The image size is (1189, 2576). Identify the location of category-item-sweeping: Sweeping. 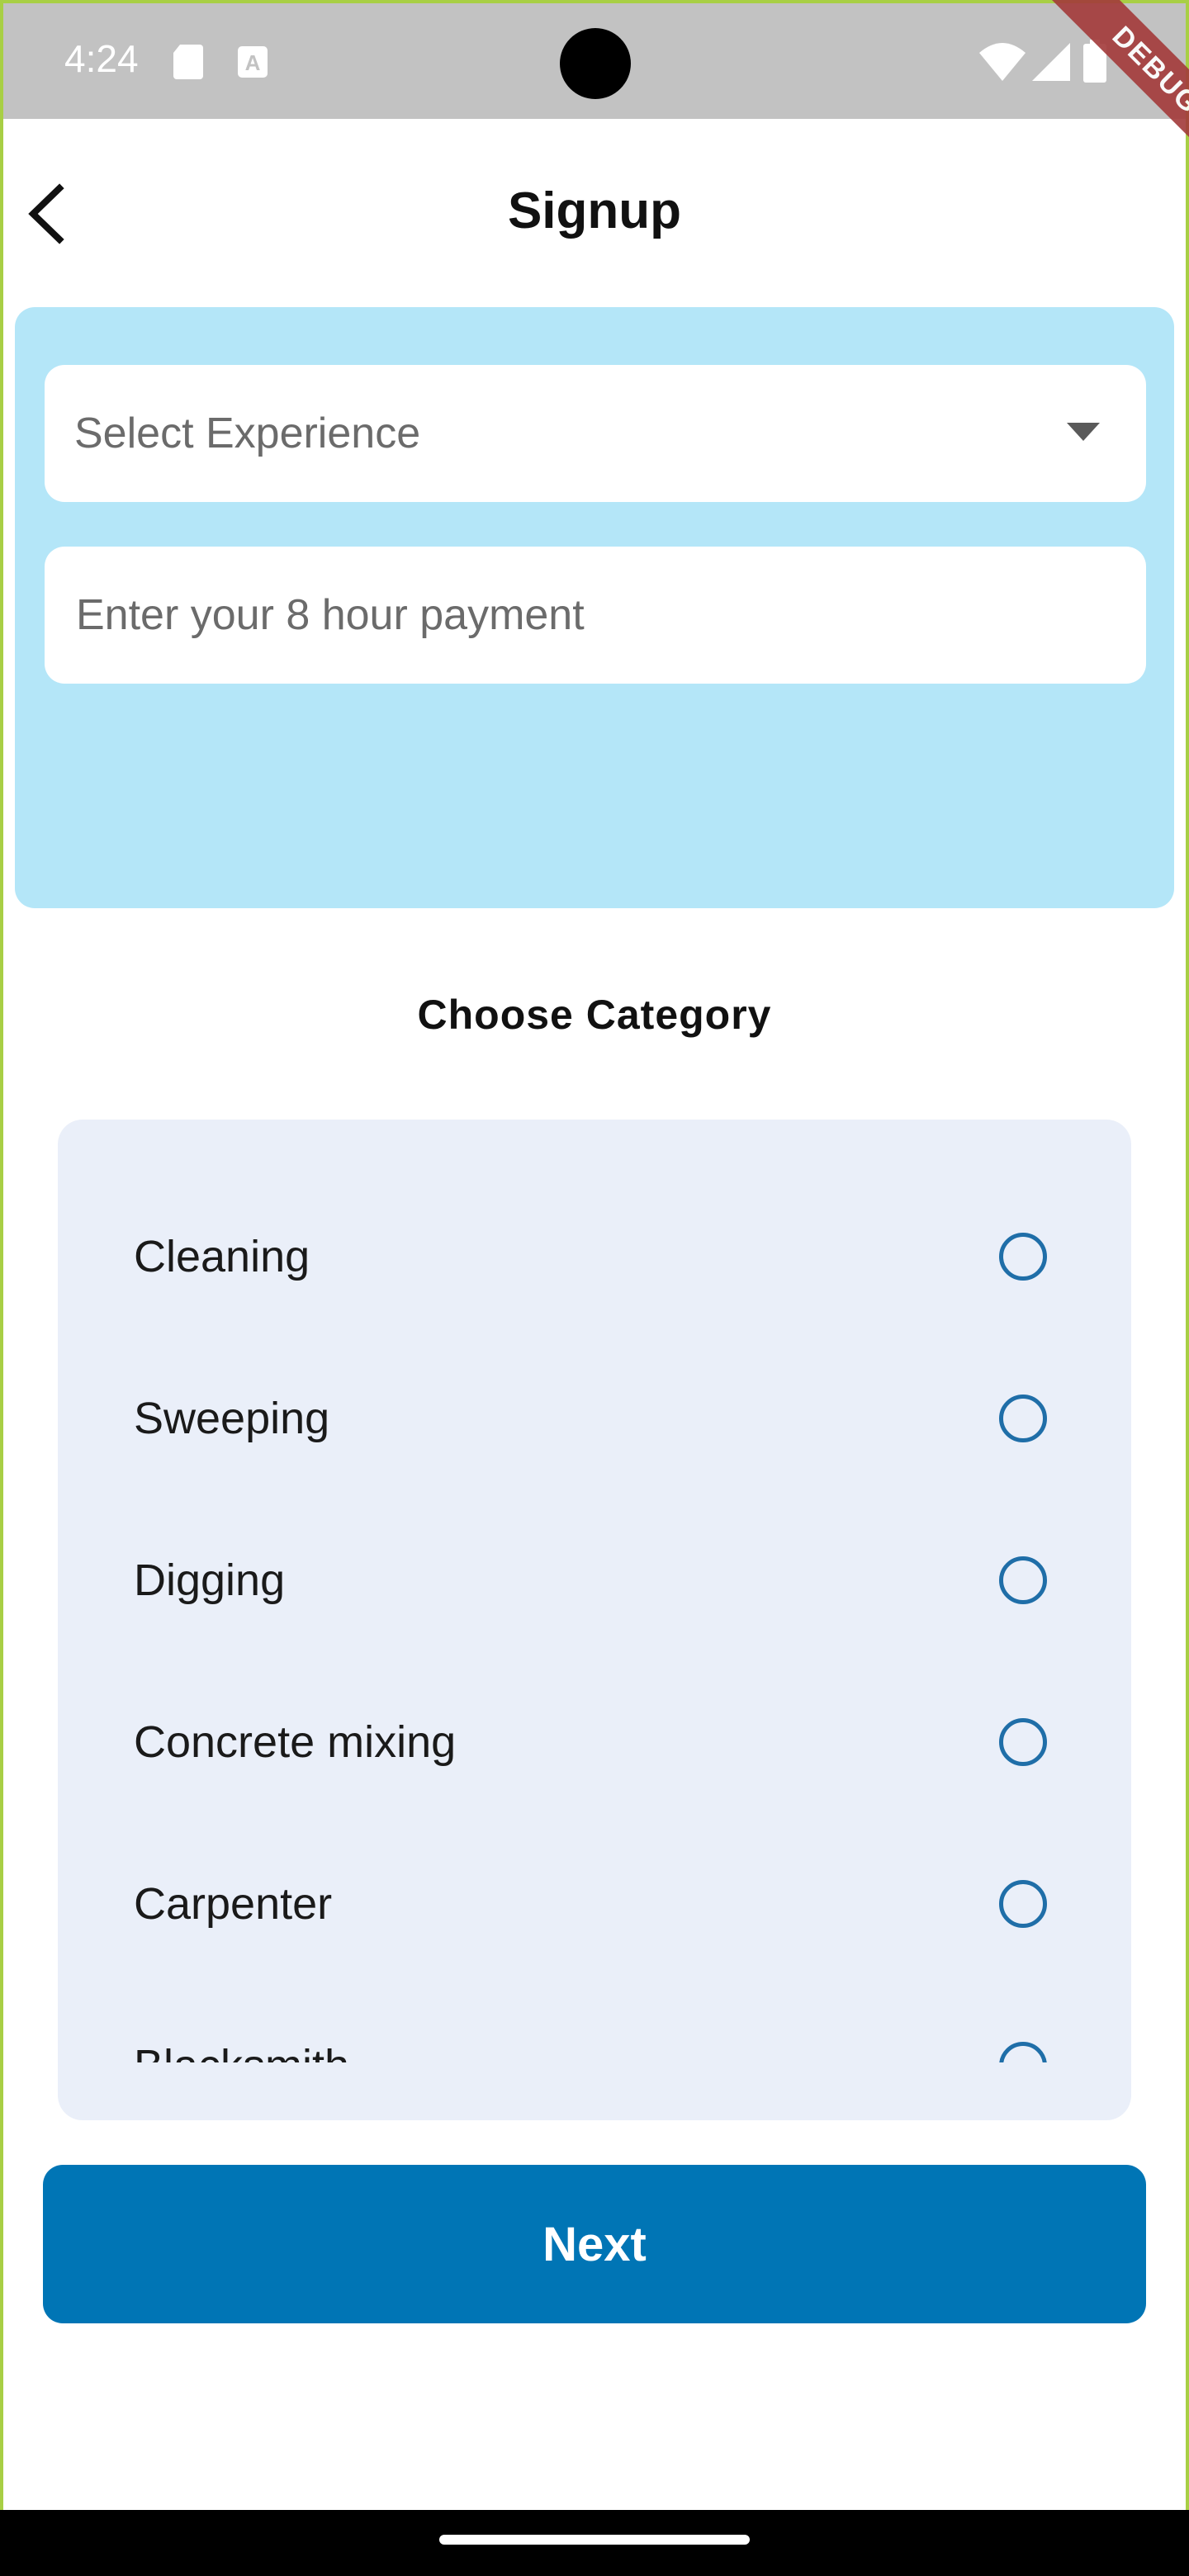
(594, 1418).